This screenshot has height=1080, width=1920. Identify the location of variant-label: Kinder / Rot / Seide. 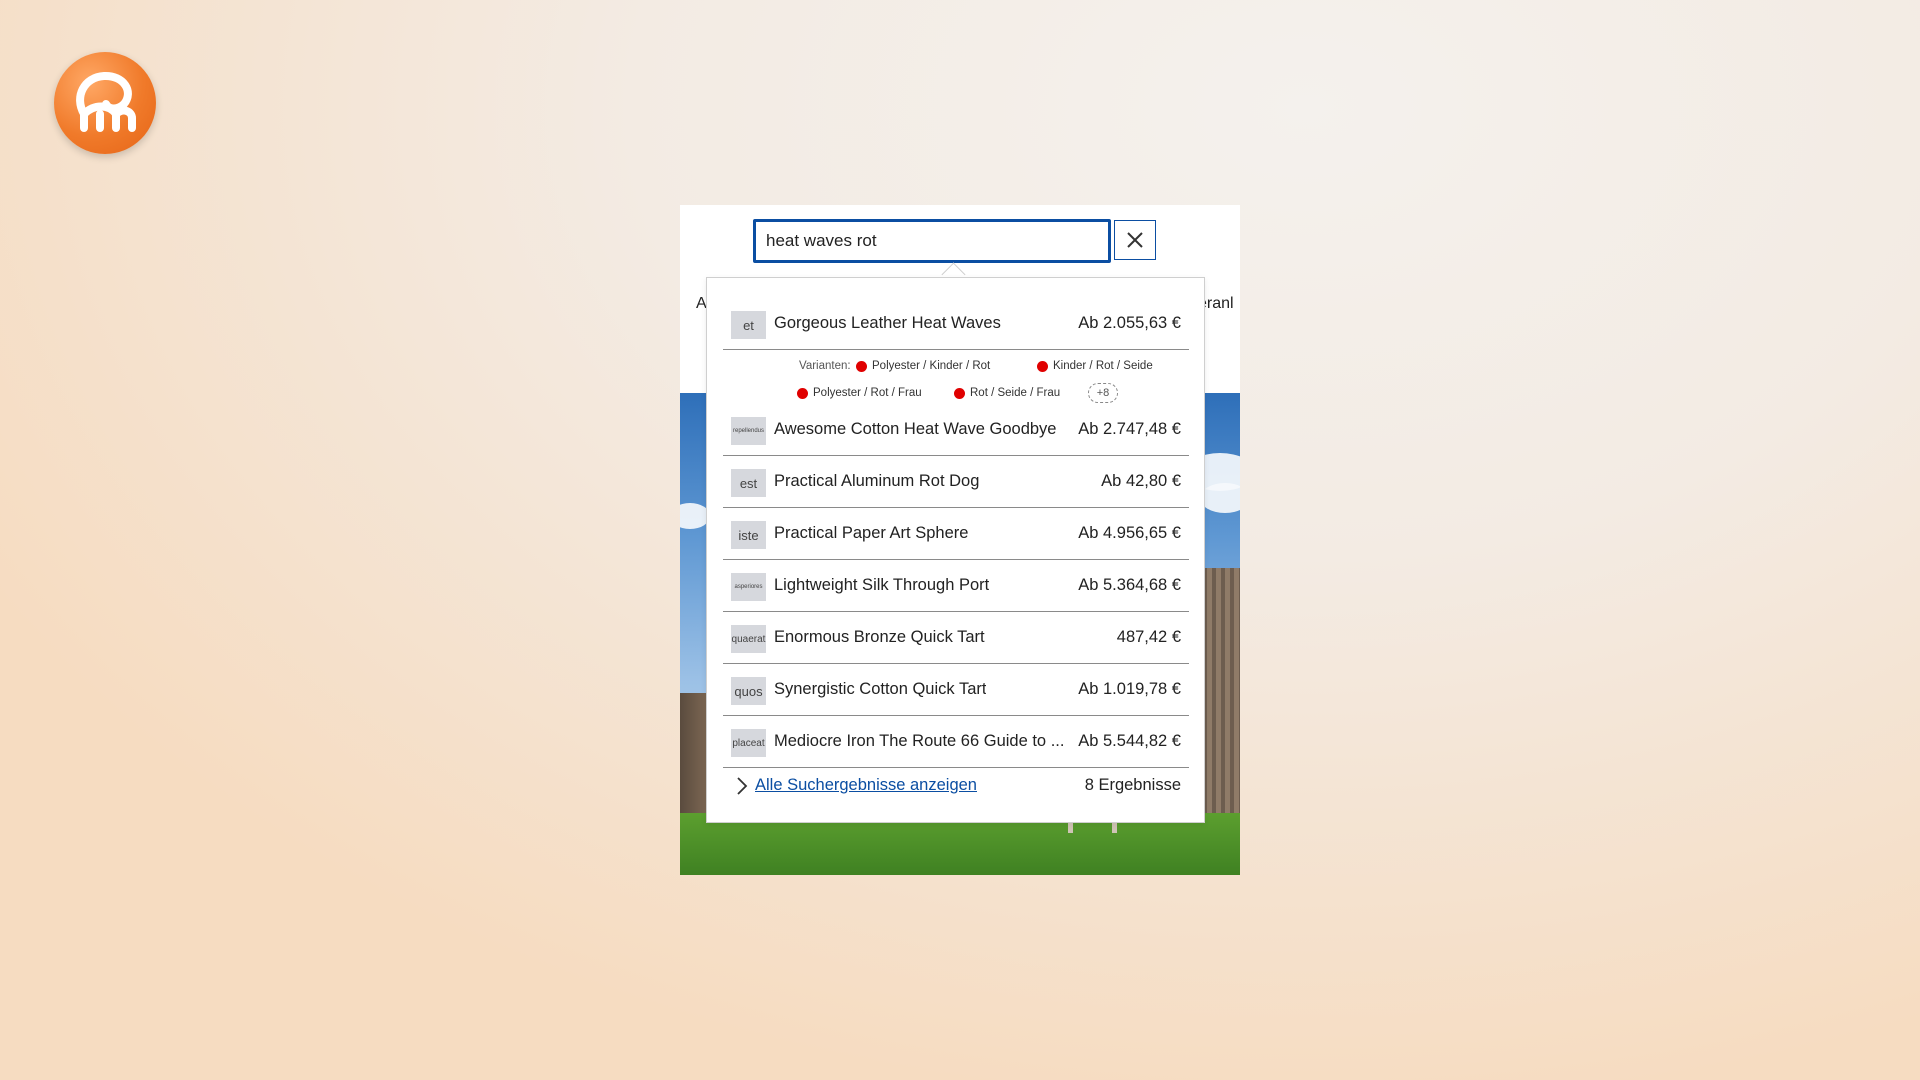
(1103, 366).